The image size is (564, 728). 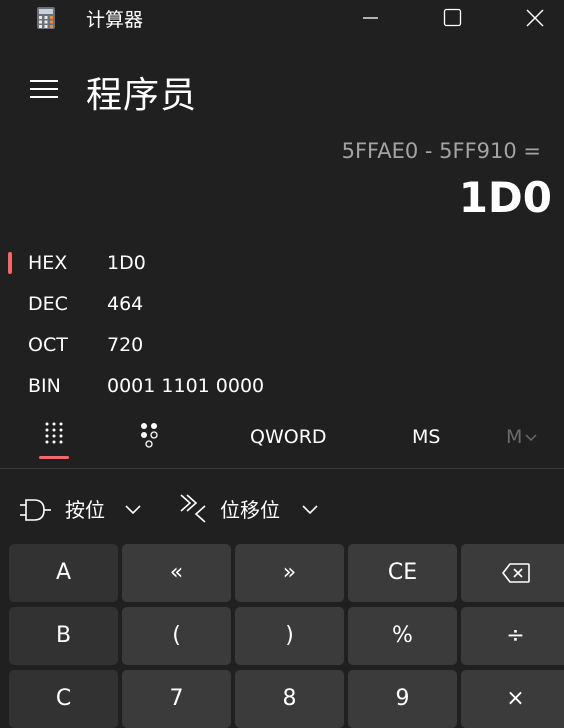 I want to click on key-right-shift: », so click(x=289, y=573).